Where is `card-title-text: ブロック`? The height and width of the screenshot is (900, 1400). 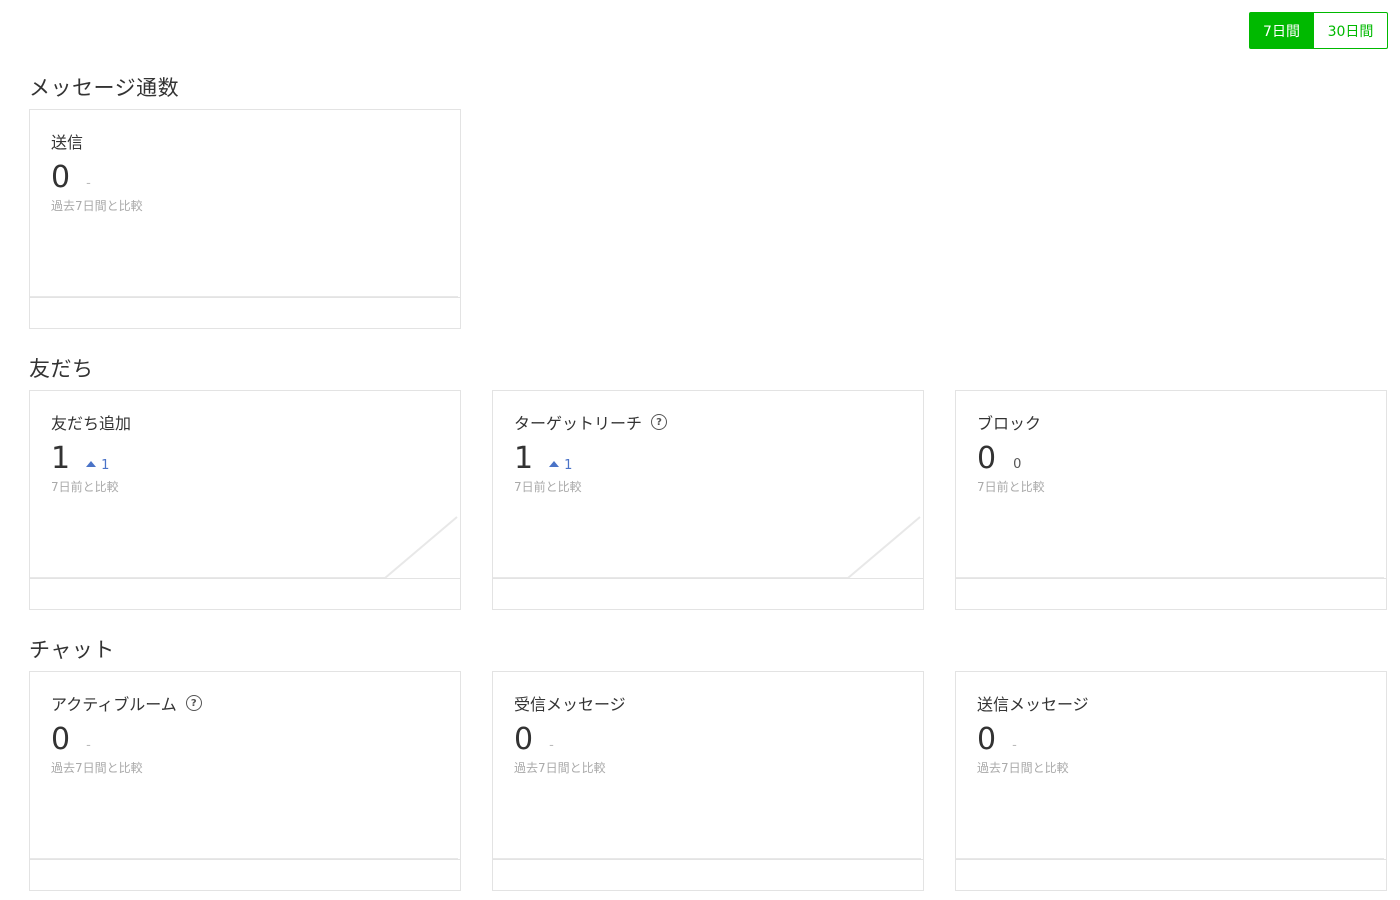
card-title-text: ブロック is located at coordinates (1009, 423).